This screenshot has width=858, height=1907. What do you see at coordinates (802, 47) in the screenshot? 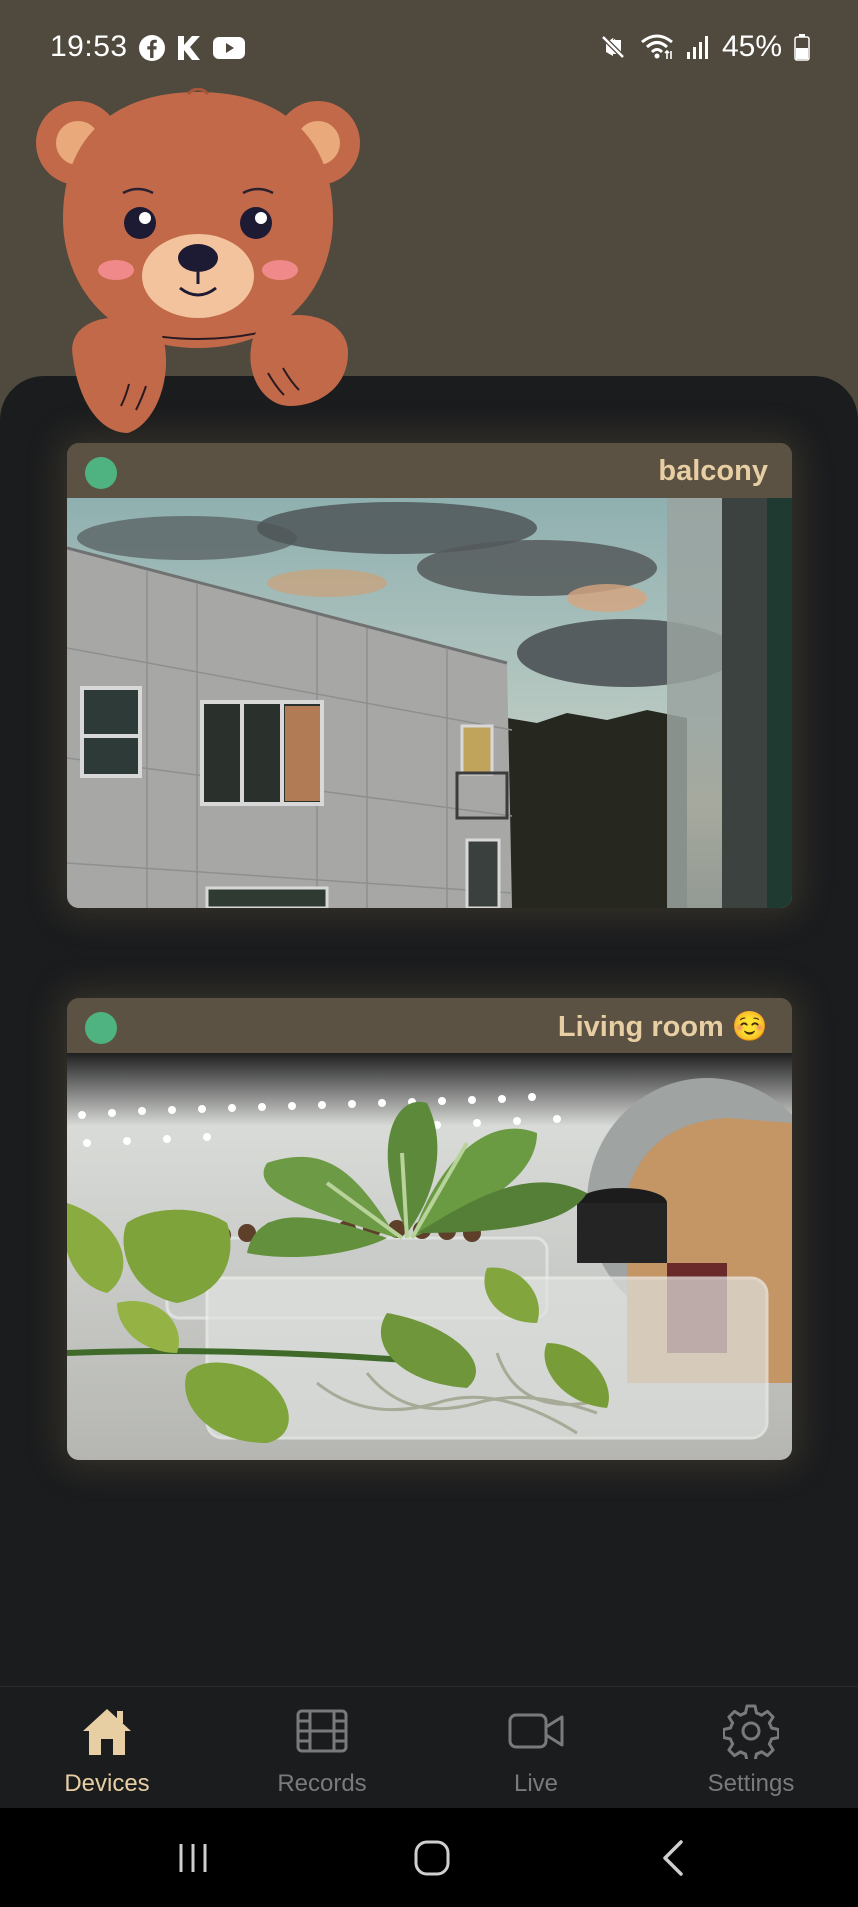
I see `battery-icon` at bounding box center [802, 47].